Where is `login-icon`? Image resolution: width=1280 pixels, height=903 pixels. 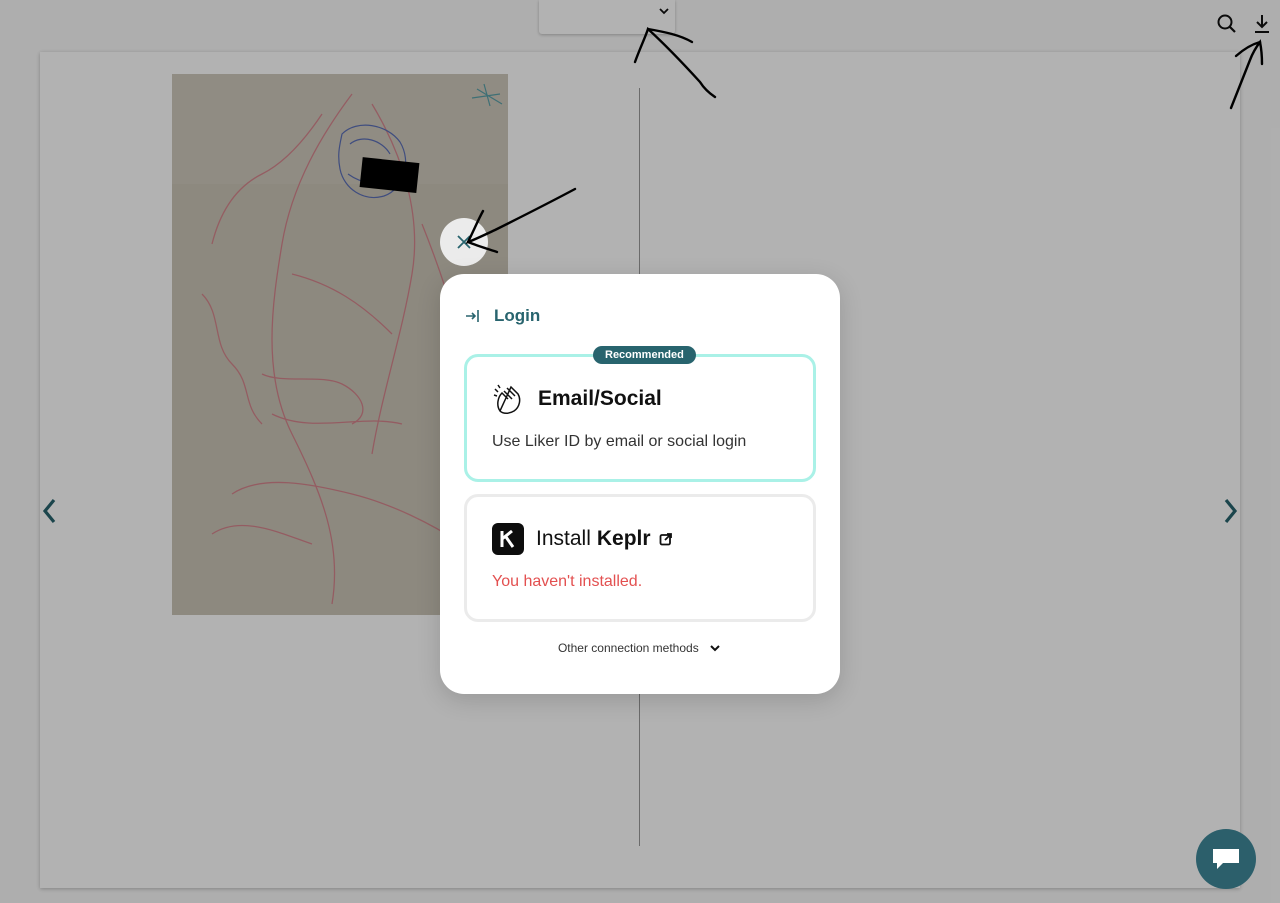
login-icon is located at coordinates (472, 316).